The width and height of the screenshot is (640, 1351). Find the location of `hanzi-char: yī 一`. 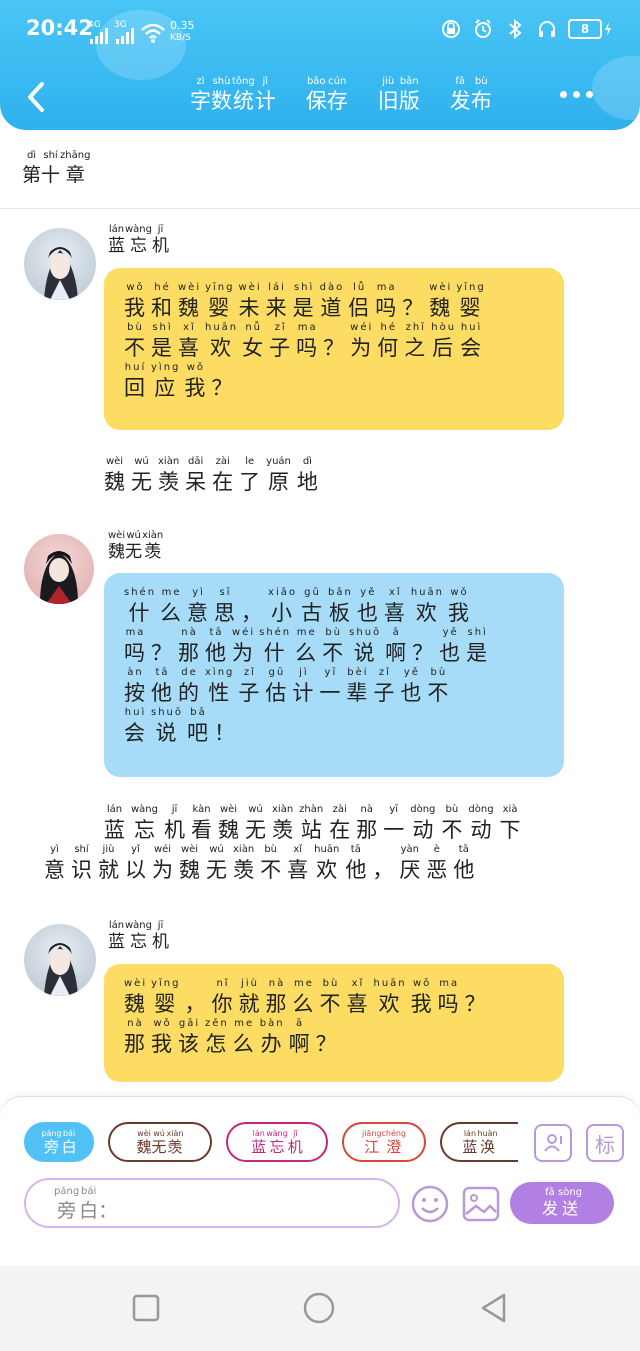

hanzi-char: yī 一 is located at coordinates (394, 823).